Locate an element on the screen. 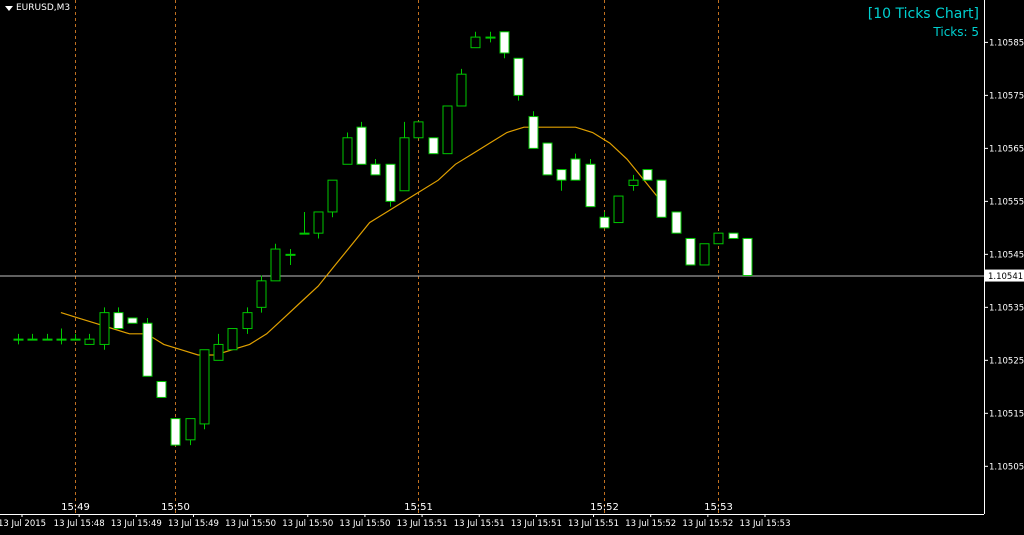 The image size is (1024, 535). y-tick-label: 1.10565 is located at coordinates (1006, 149).